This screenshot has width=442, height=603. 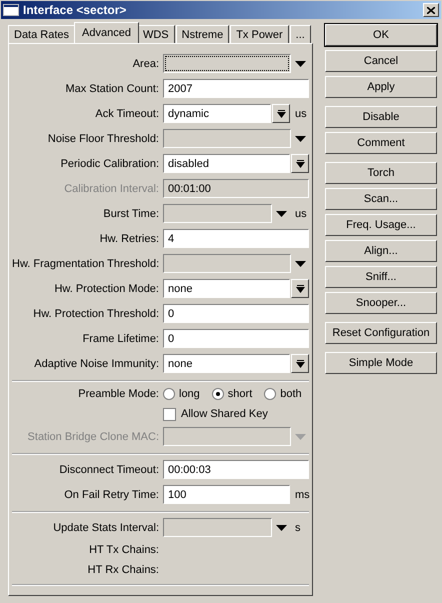 What do you see at coordinates (102, 138) in the screenshot?
I see `field-label: Noise Floor Threshold:` at bounding box center [102, 138].